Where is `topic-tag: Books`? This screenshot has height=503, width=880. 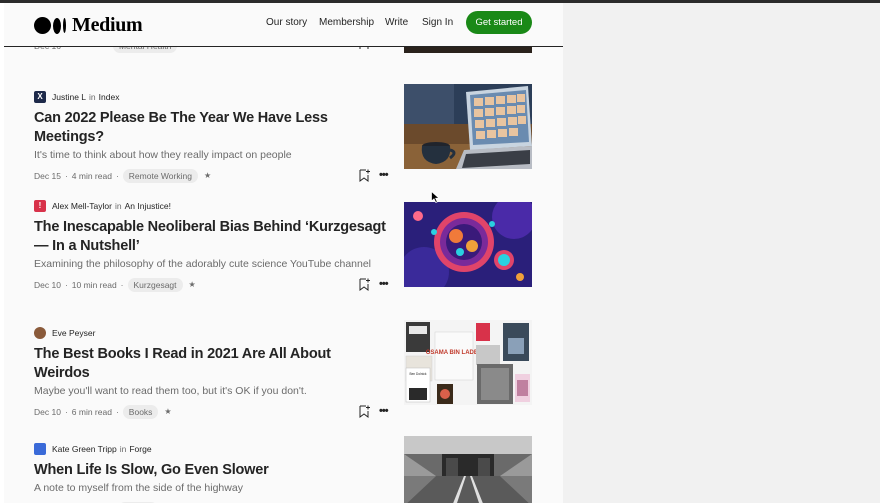
topic-tag: Books is located at coordinates (140, 411).